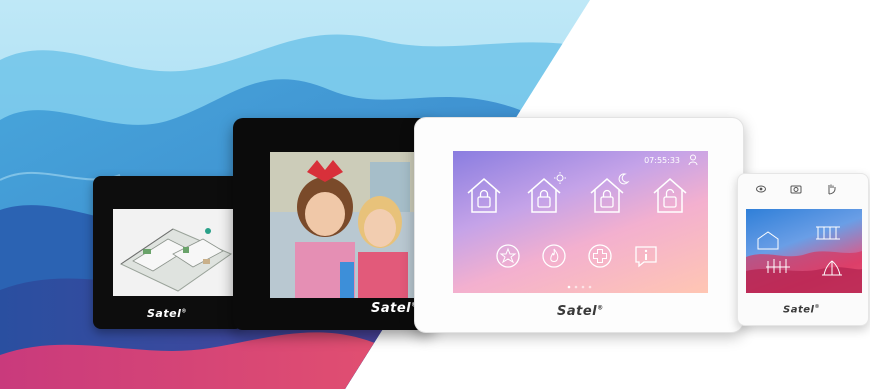 The image size is (870, 389). What do you see at coordinates (546, 193) in the screenshot?
I see `house-sun-lock-icon` at bounding box center [546, 193].